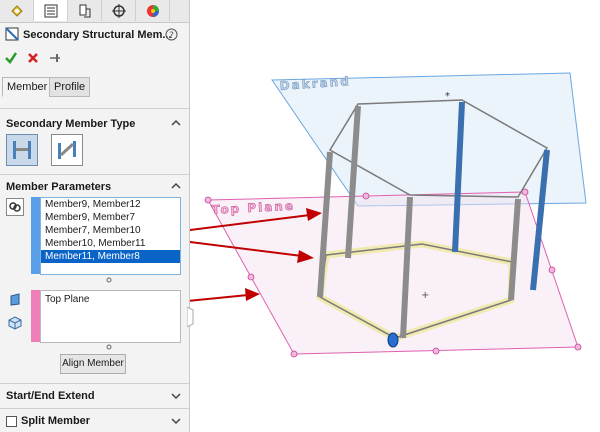 The width and height of the screenshot is (600, 432). I want to click on property-manager-tab, so click(51, 10).